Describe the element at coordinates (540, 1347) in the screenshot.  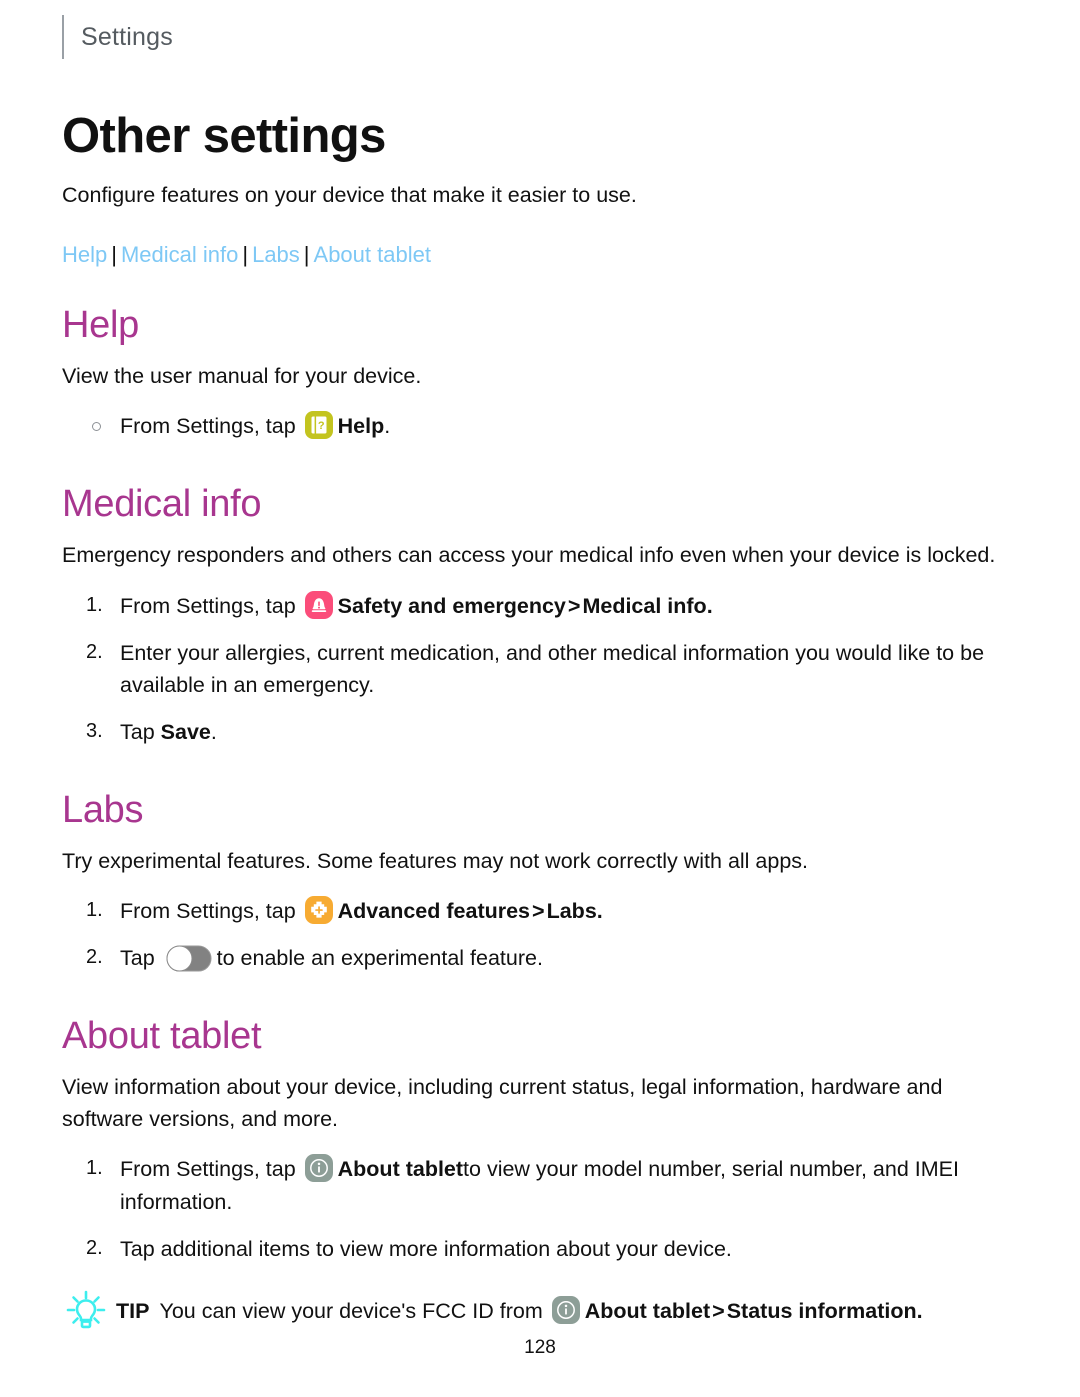
I see `page-number: 128` at that location.